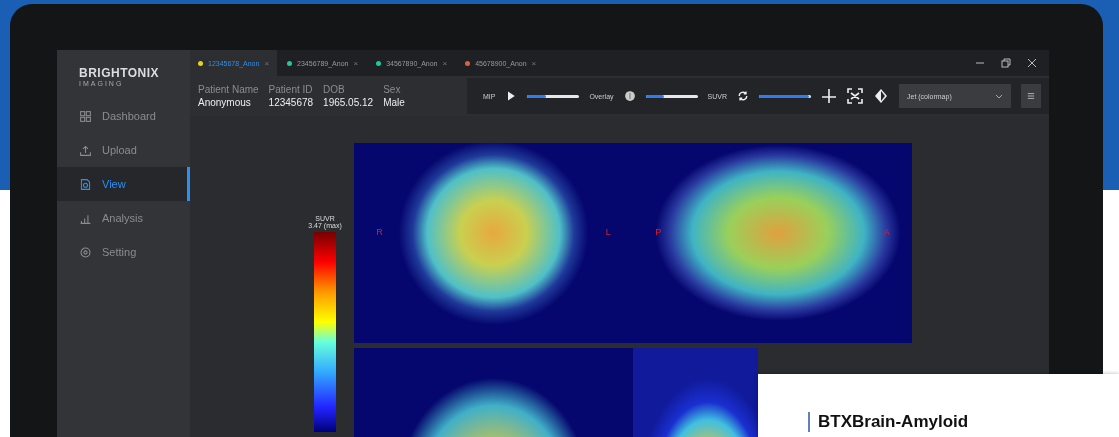  Describe the element at coordinates (85, 116) in the screenshot. I see `grid-icon` at that location.